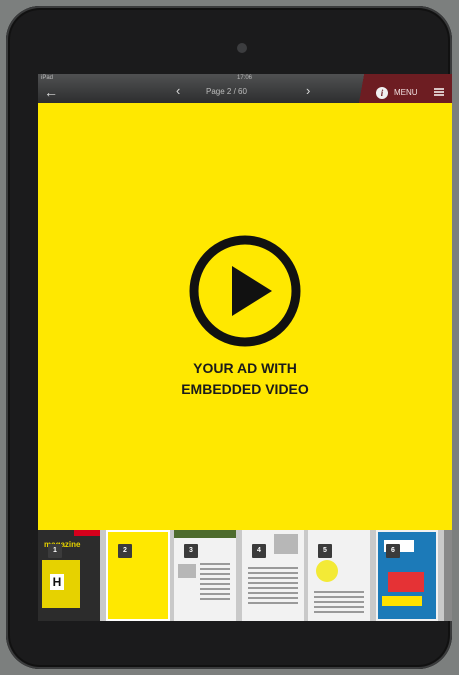  What do you see at coordinates (245, 389) in the screenshot?
I see `ad-caption-line2: EMBEDDED VIDEO` at bounding box center [245, 389].